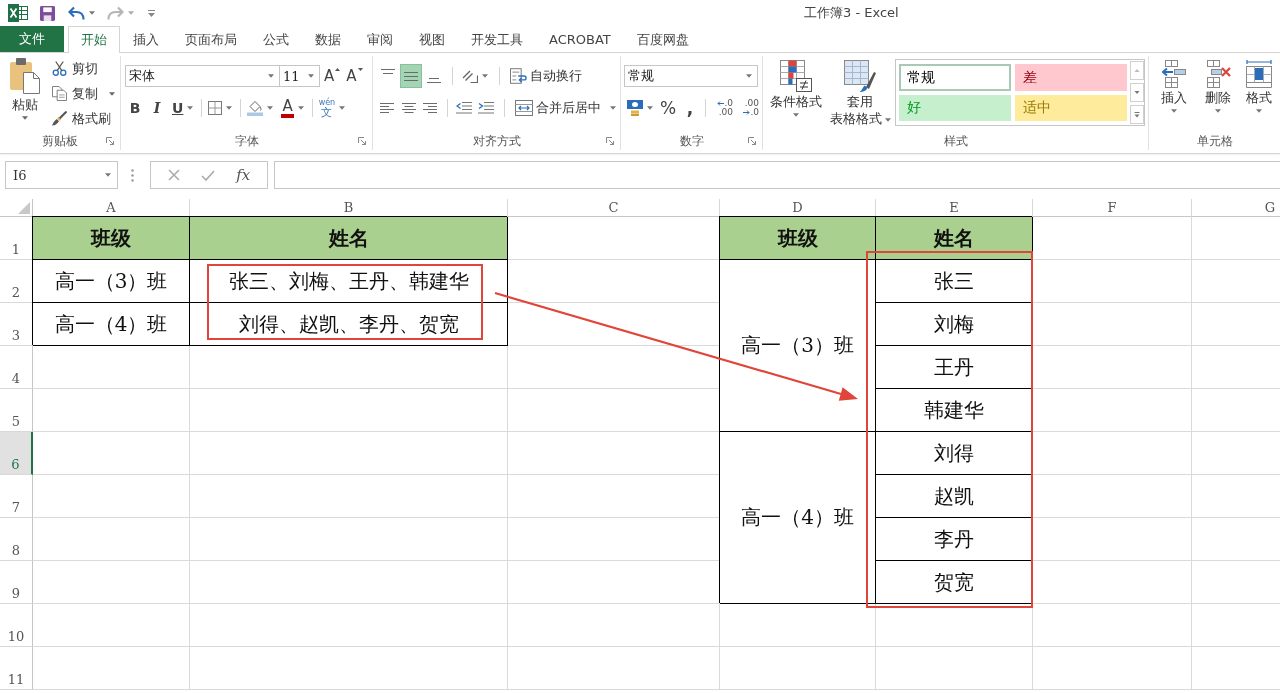  What do you see at coordinates (292, 108) in the screenshot?
I see `font-color-button: A` at bounding box center [292, 108].